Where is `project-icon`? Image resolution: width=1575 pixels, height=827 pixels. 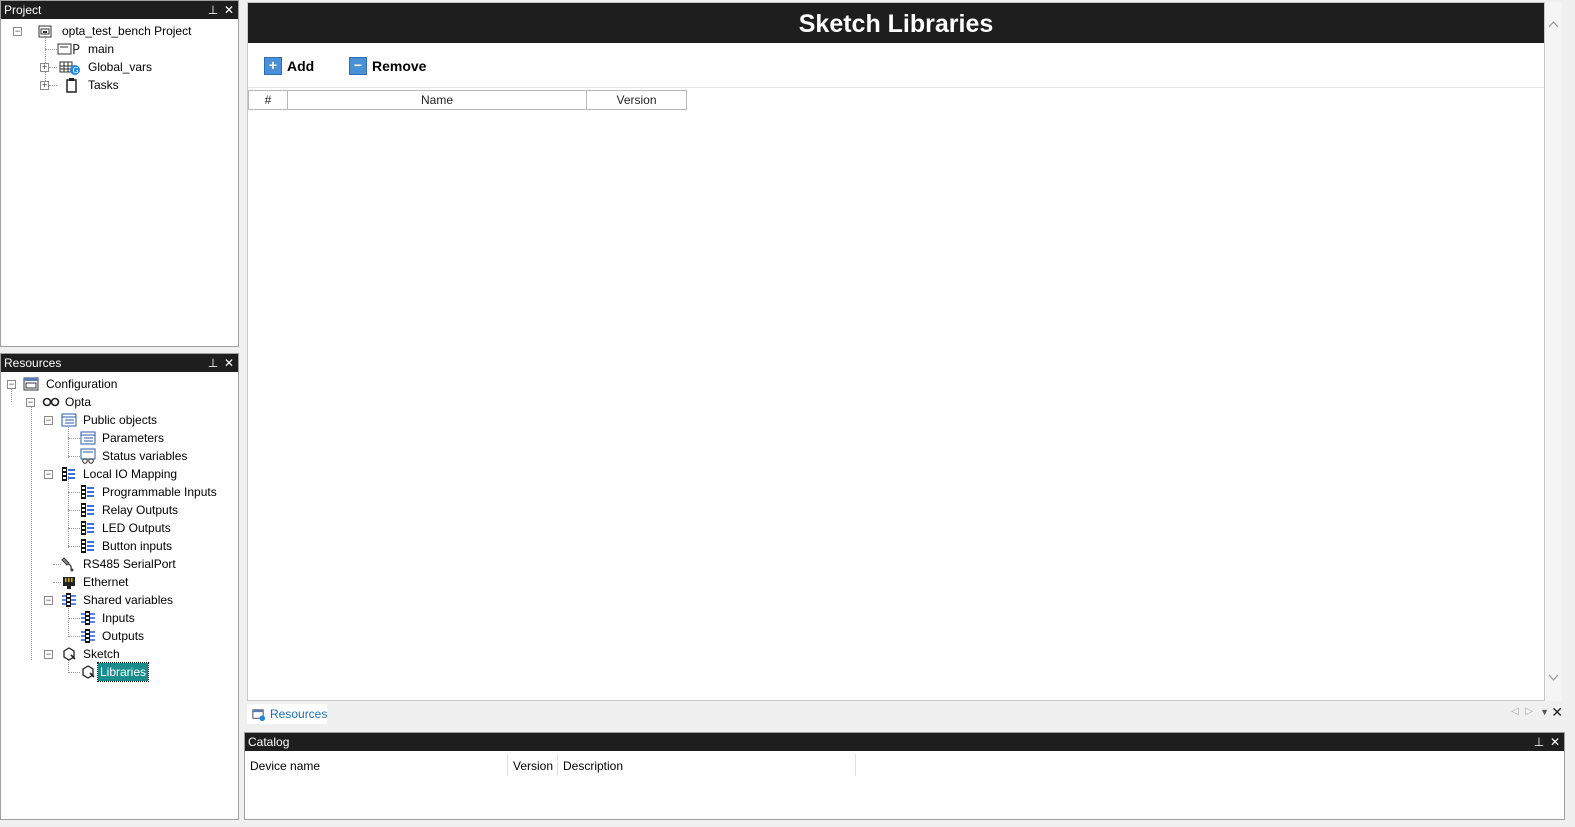 project-icon is located at coordinates (45, 31).